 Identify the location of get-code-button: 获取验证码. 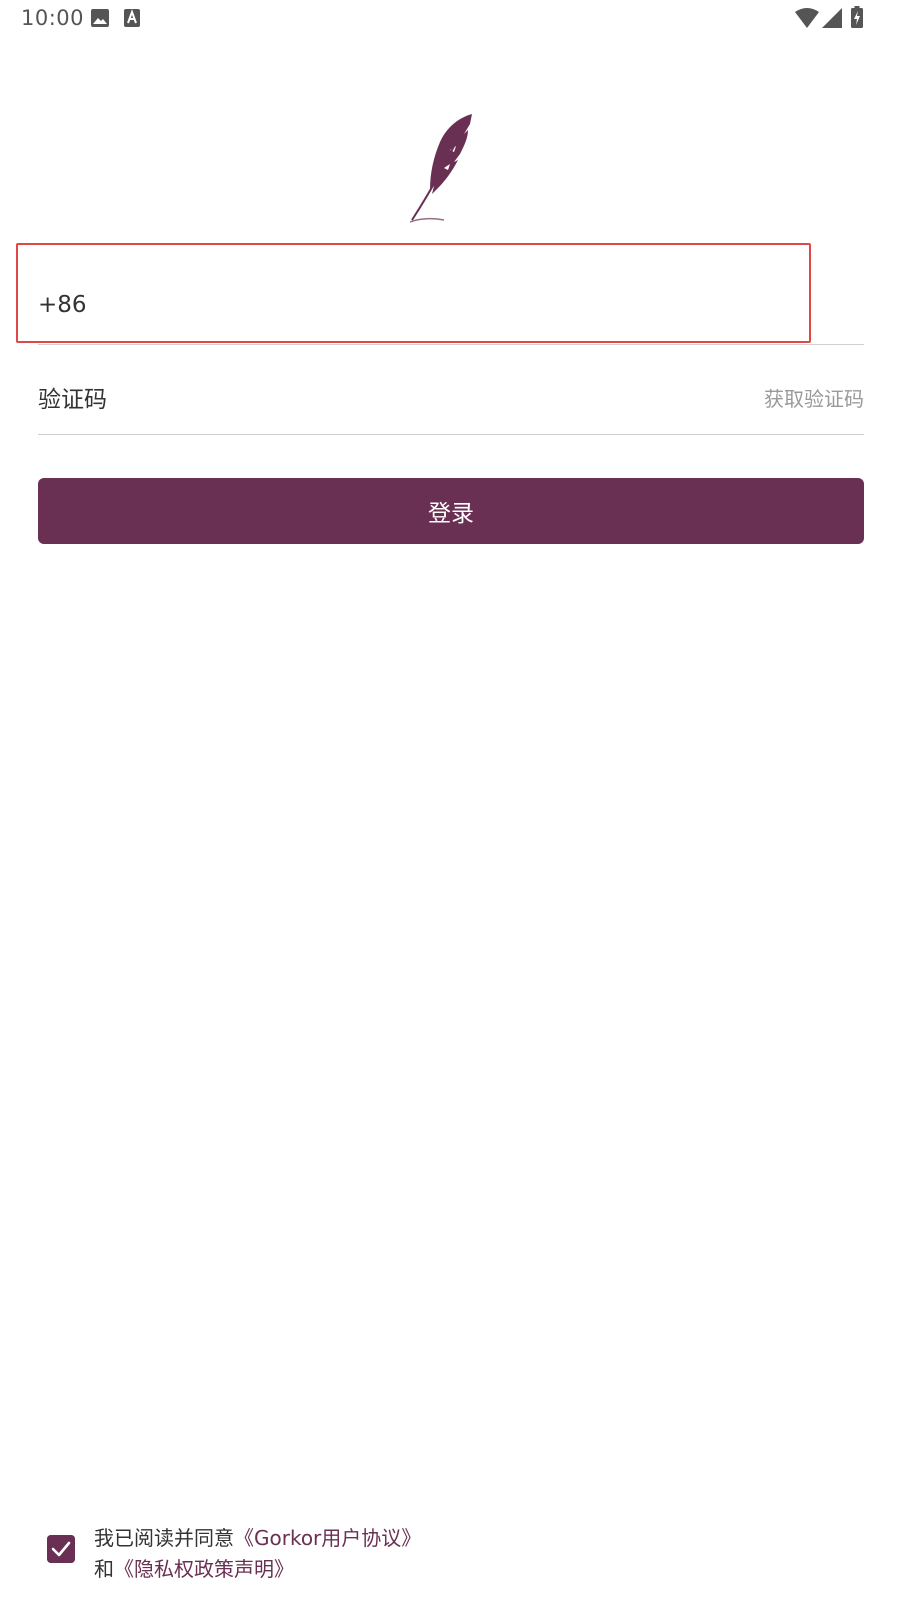
(814, 397).